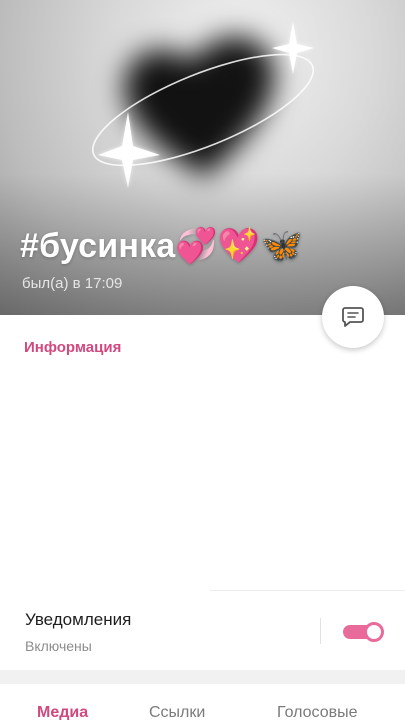 The image size is (405, 720). What do you see at coordinates (374, 632) in the screenshot?
I see `toggle-knob` at bounding box center [374, 632].